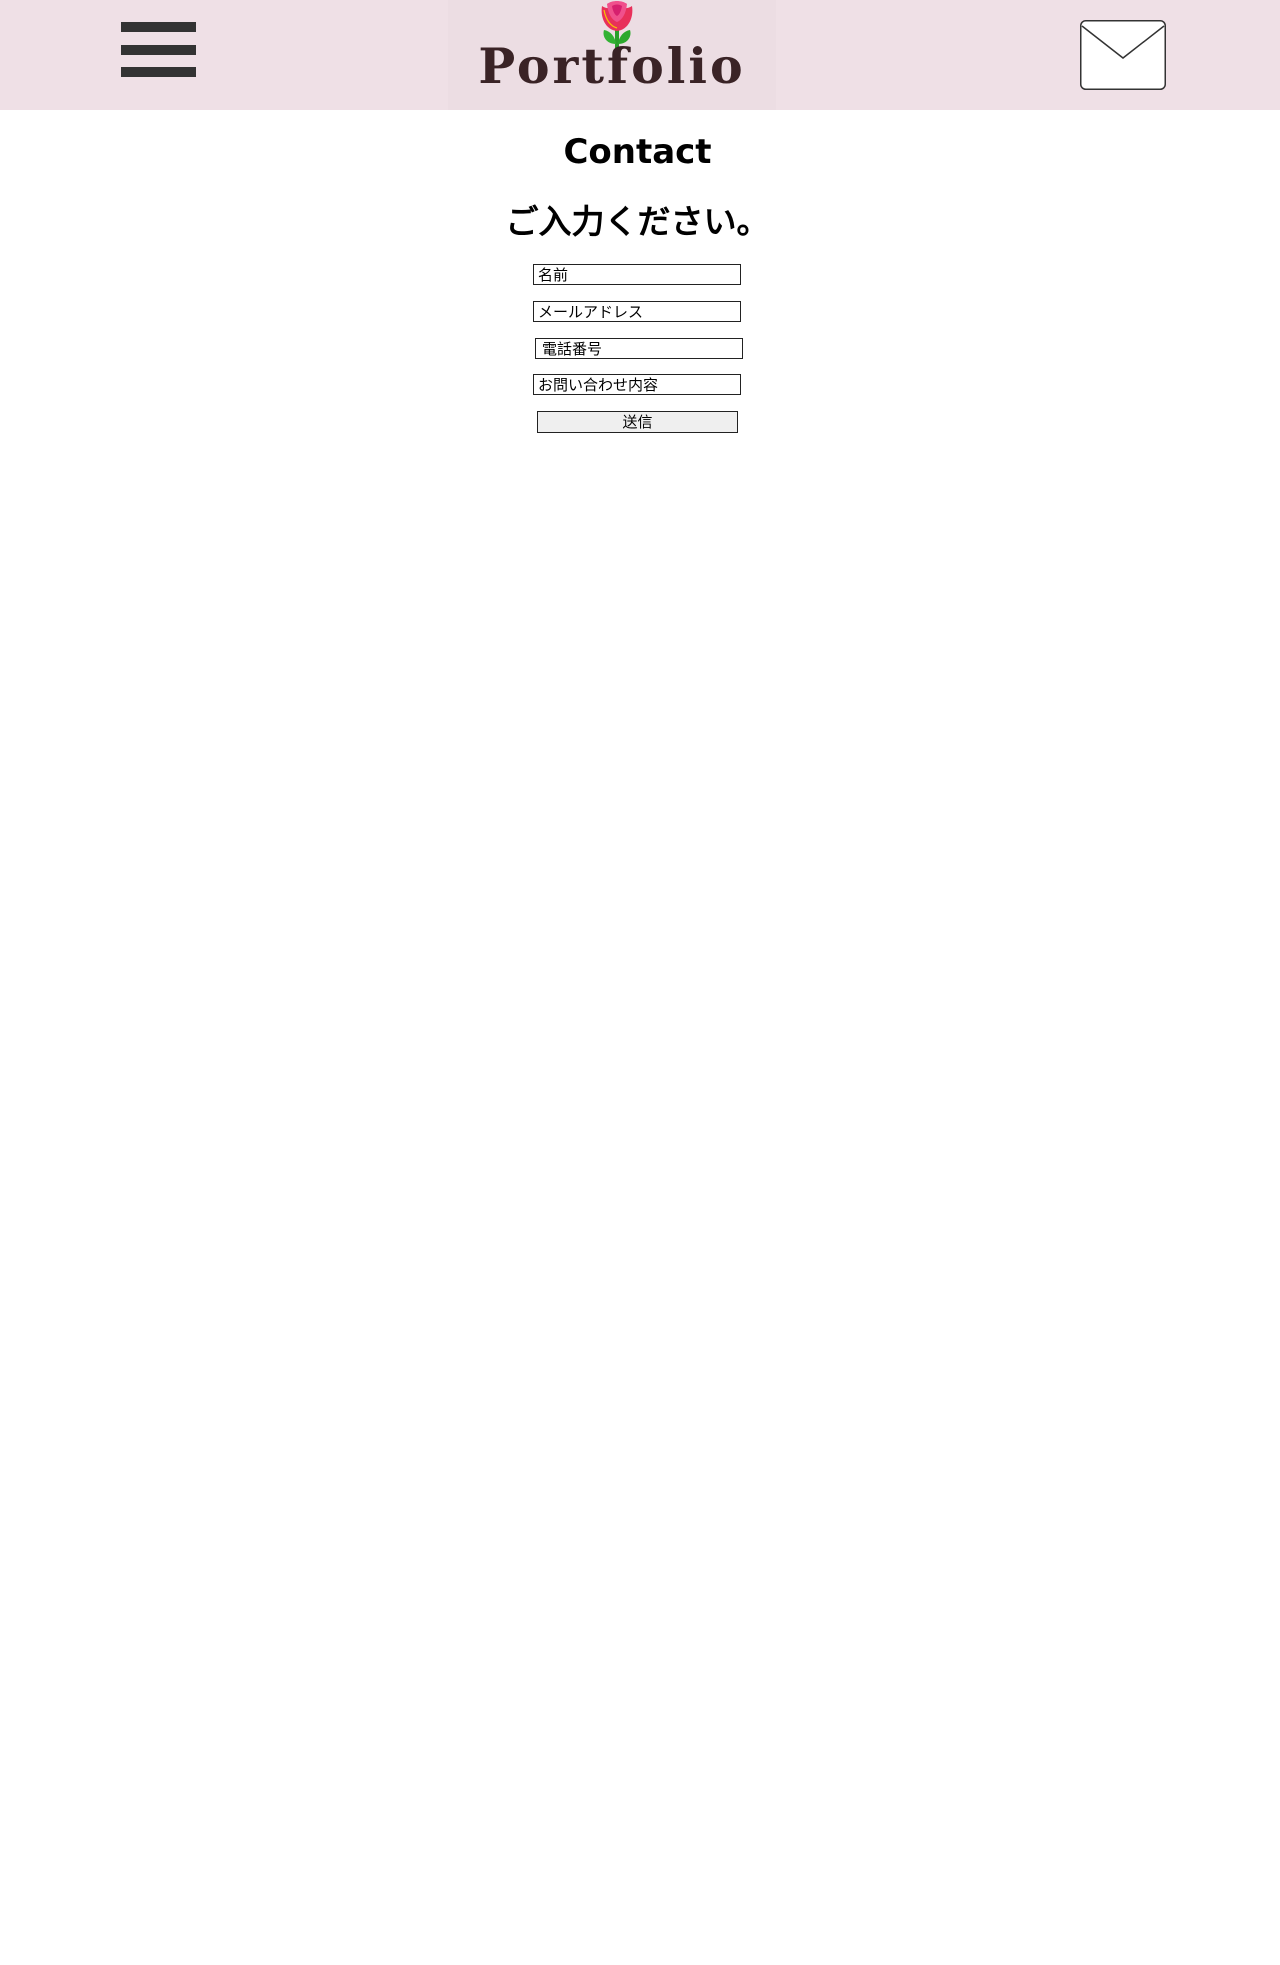 The image size is (1280, 1965). What do you see at coordinates (158, 50) in the screenshot?
I see `hamburger-menu-icon` at bounding box center [158, 50].